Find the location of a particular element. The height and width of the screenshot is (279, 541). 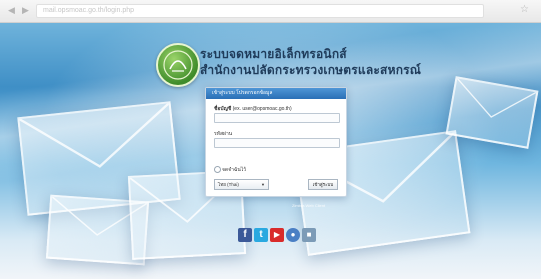

username-label: ชื่อบัญชี (ex. user@opsmoac.go.th) is located at coordinates (253, 109).